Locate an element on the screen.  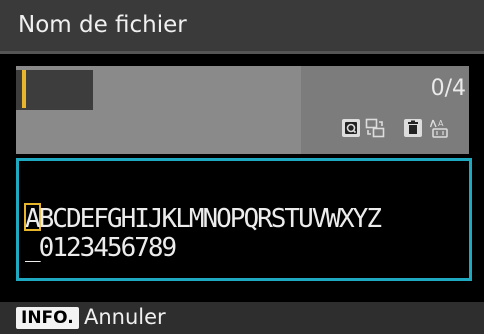
cancel-label: Annuler is located at coordinates (125, 317).